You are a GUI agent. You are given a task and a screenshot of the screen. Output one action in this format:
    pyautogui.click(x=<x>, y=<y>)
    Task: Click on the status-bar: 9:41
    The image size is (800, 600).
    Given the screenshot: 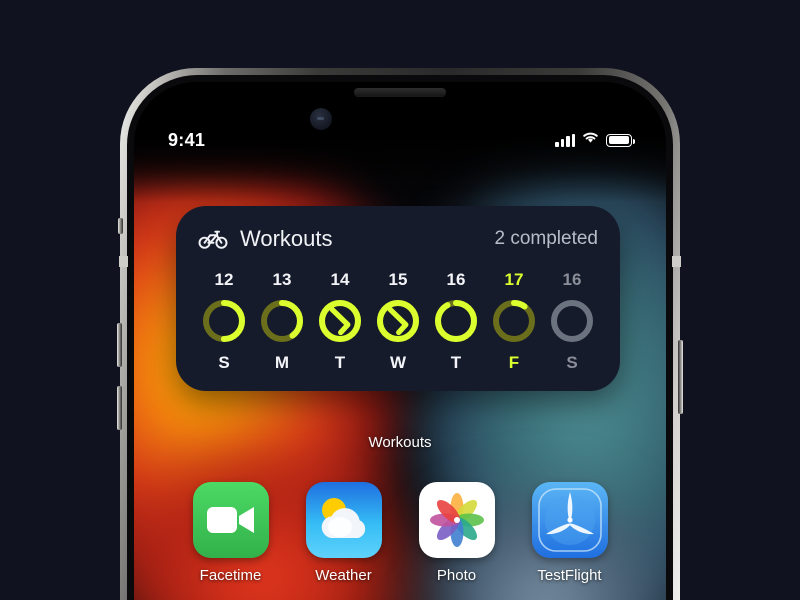 What is the action you would take?
    pyautogui.click(x=400, y=140)
    